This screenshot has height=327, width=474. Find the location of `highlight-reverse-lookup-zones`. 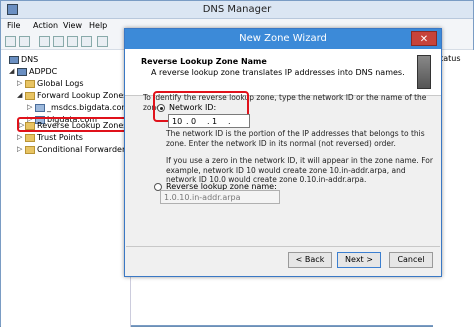

highlight-reverse-lookup-zones is located at coordinates (72, 124).